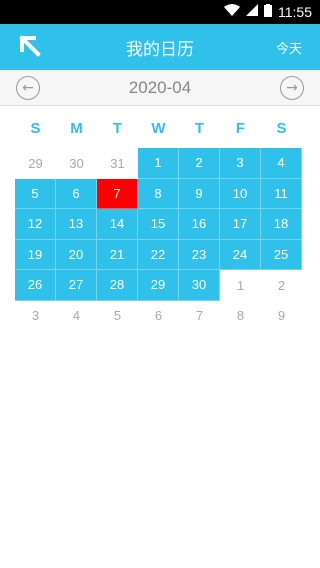 Image resolution: width=320 pixels, height=568 pixels. Describe the element at coordinates (117, 254) in the screenshot. I see `day-cell: 21` at that location.